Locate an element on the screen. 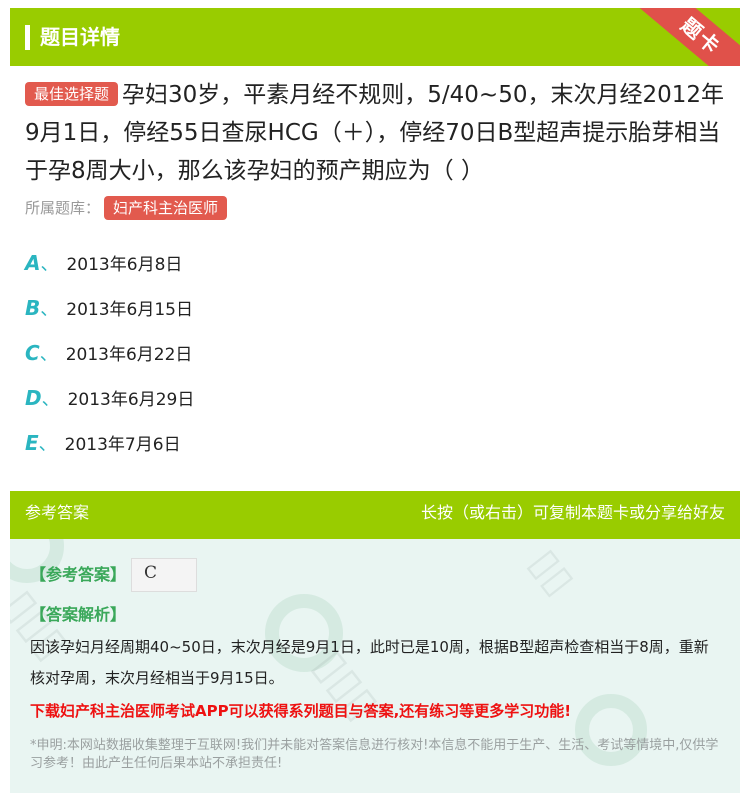  question-card-ribbon: 题卡 is located at coordinates (685, 37).